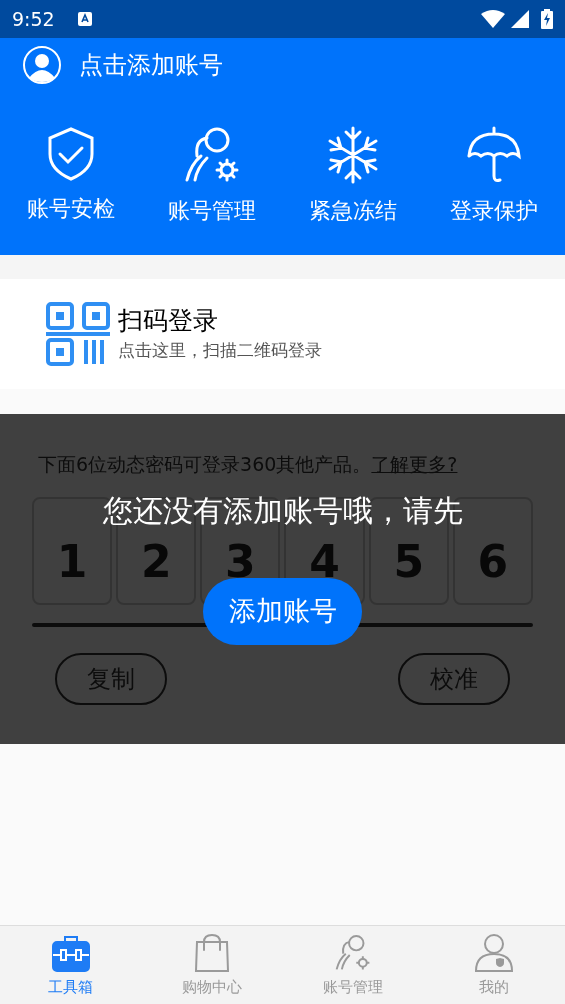 The height and width of the screenshot is (1004, 565). What do you see at coordinates (42, 65) in the screenshot?
I see `avatar-icon` at bounding box center [42, 65].